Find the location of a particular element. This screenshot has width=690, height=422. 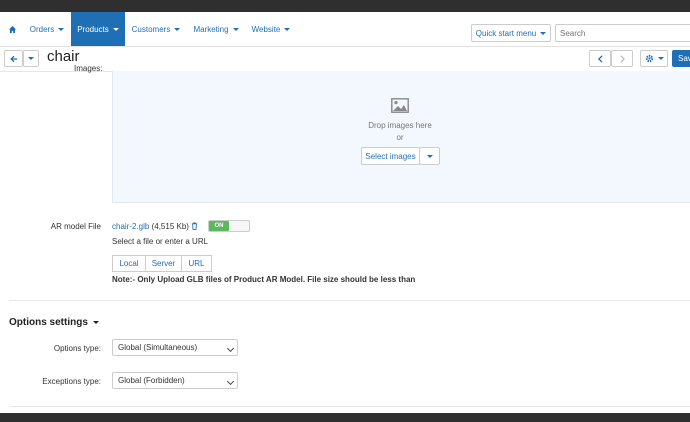

nav-item-label: Customers is located at coordinates (151, 29).